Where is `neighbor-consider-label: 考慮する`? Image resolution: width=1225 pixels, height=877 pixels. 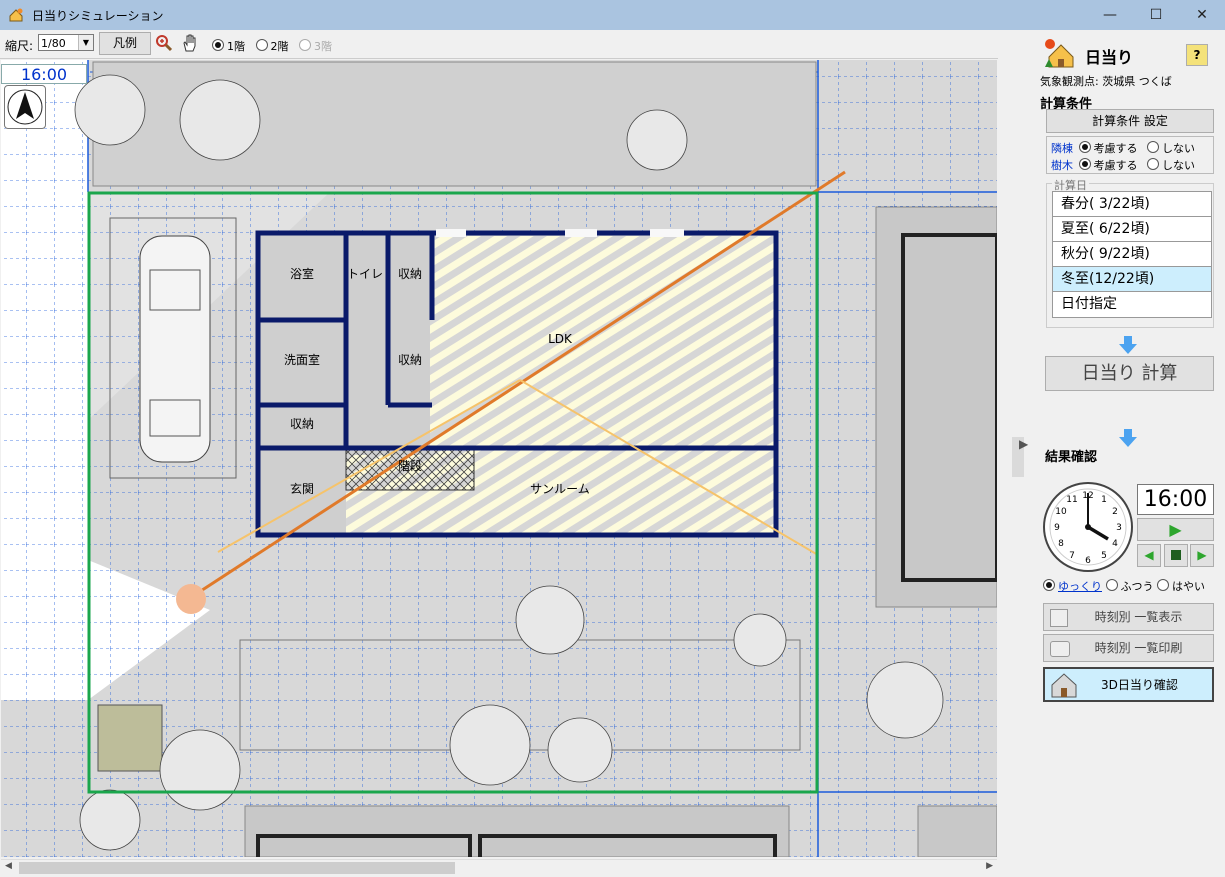
neighbor-consider-label: 考慮する is located at coordinates (1115, 148).